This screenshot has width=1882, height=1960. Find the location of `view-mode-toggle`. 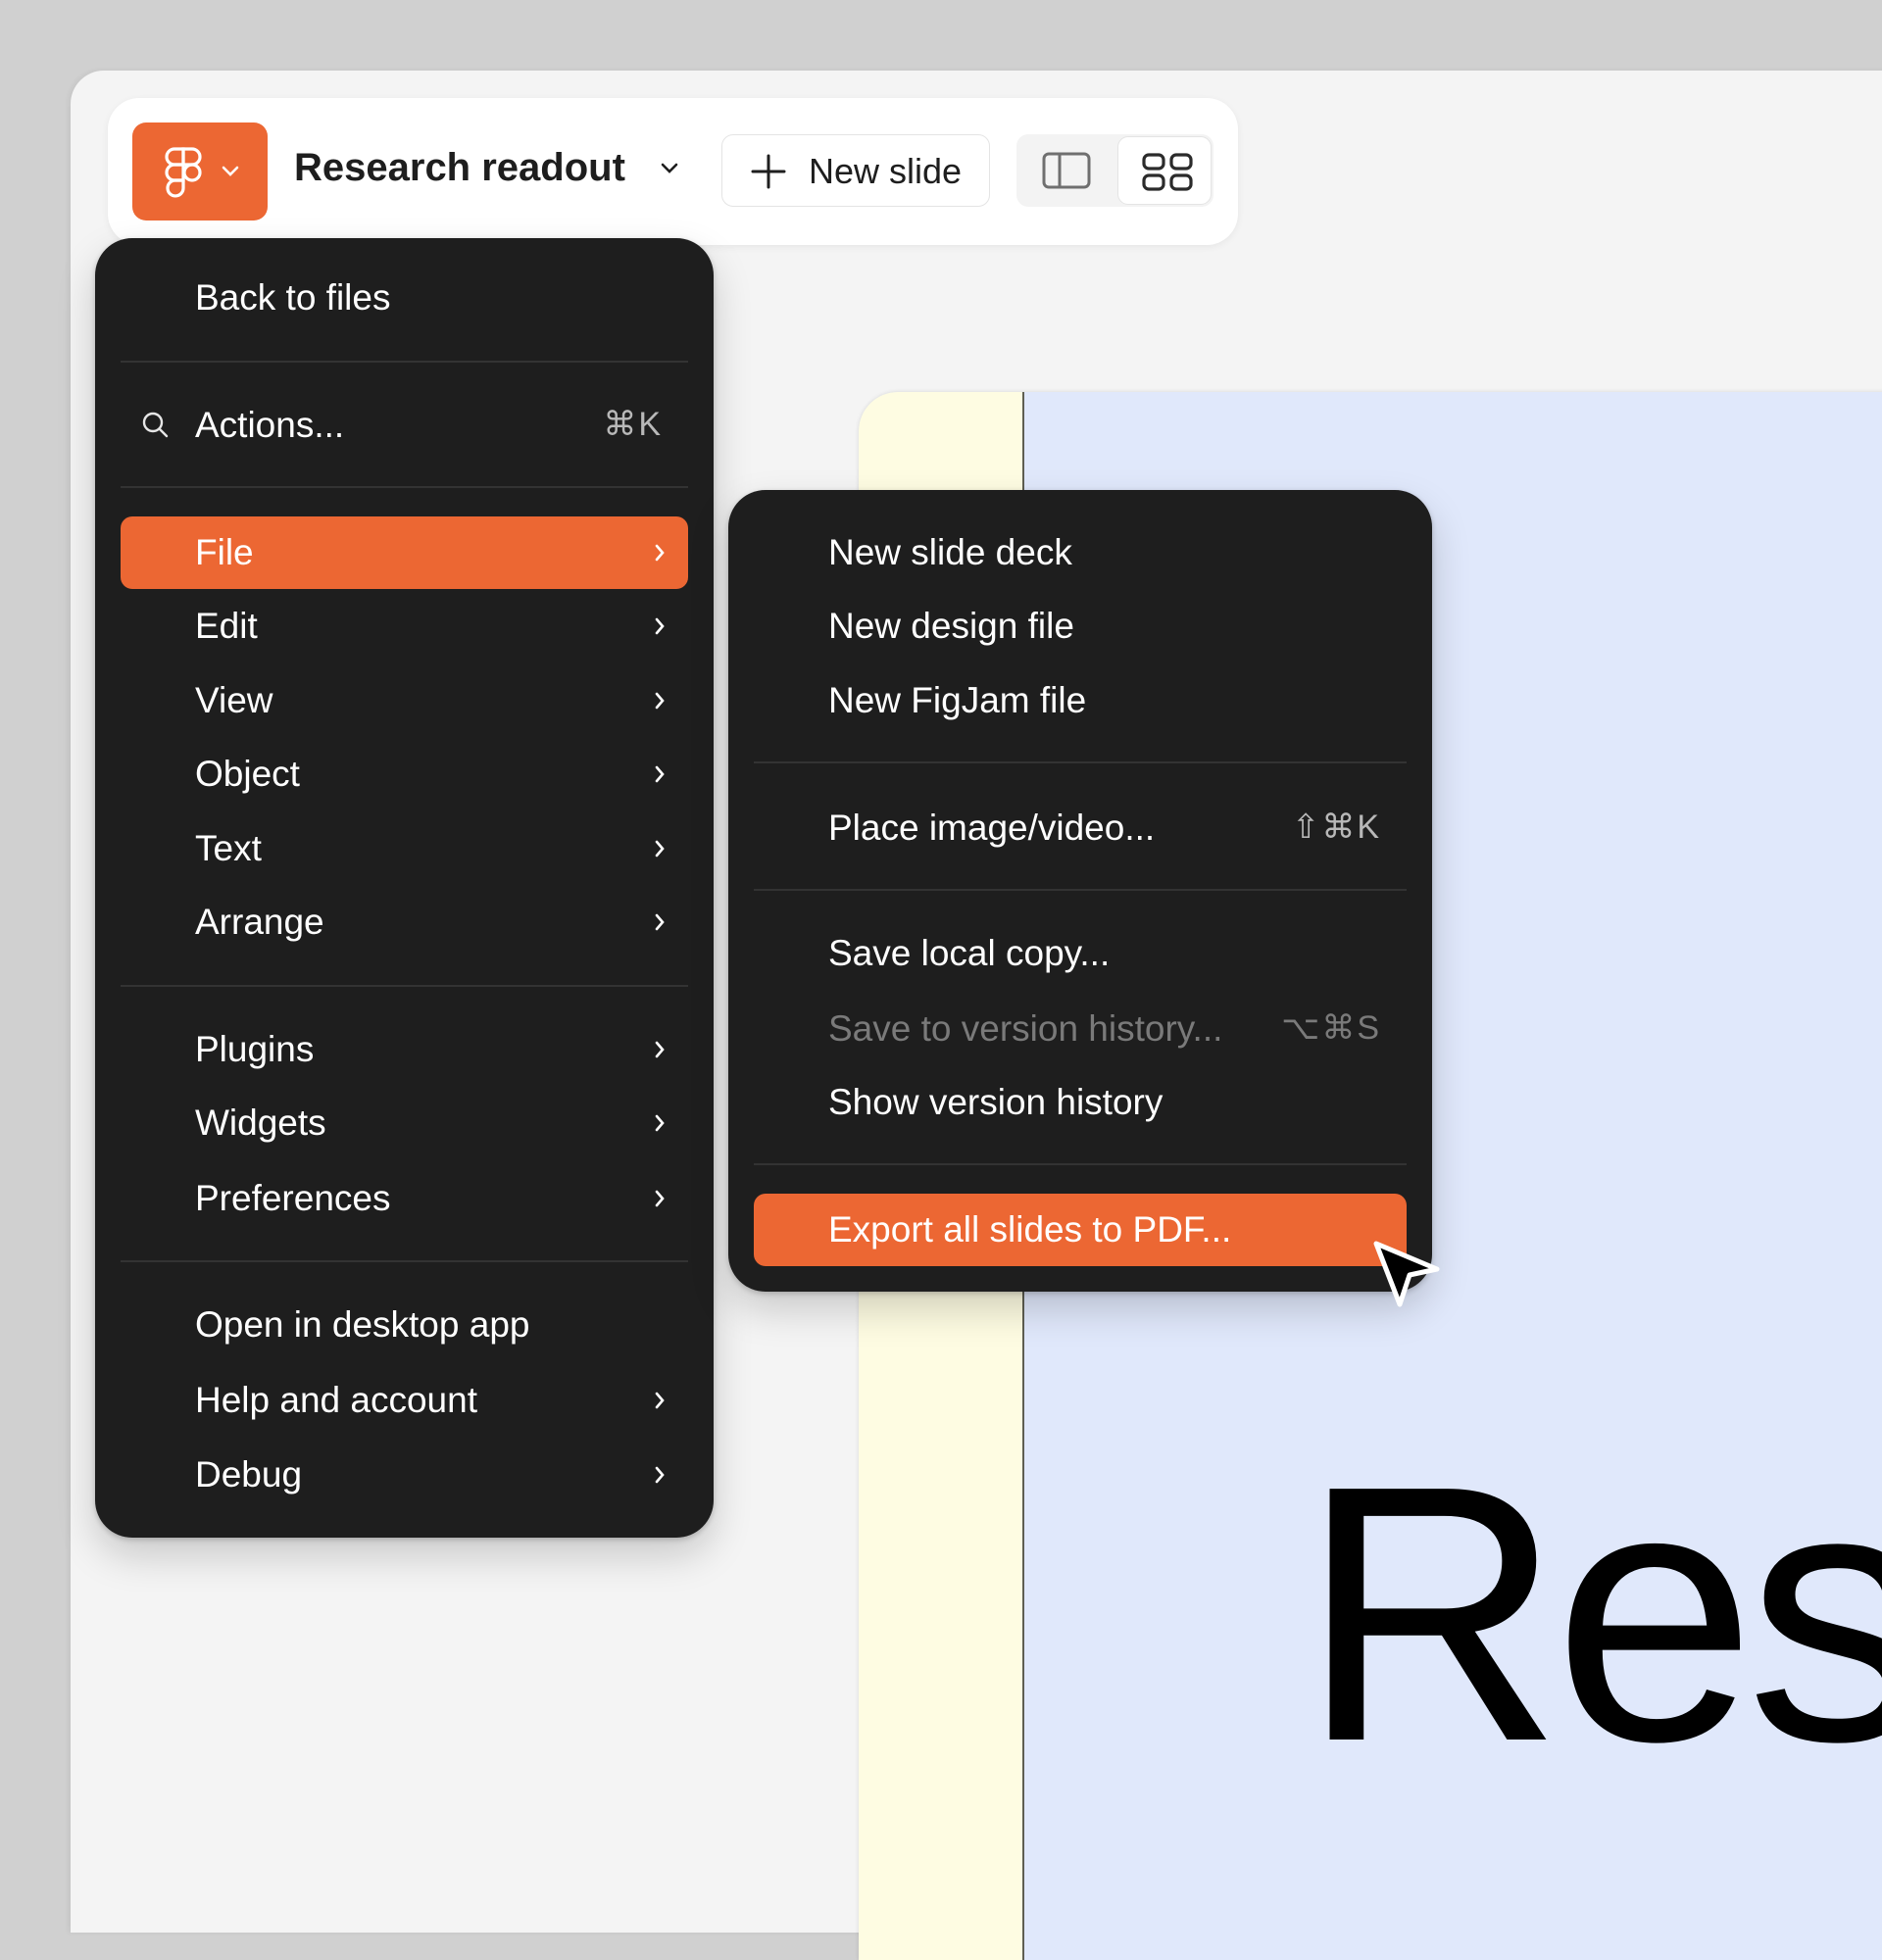

view-mode-toggle is located at coordinates (1114, 170).